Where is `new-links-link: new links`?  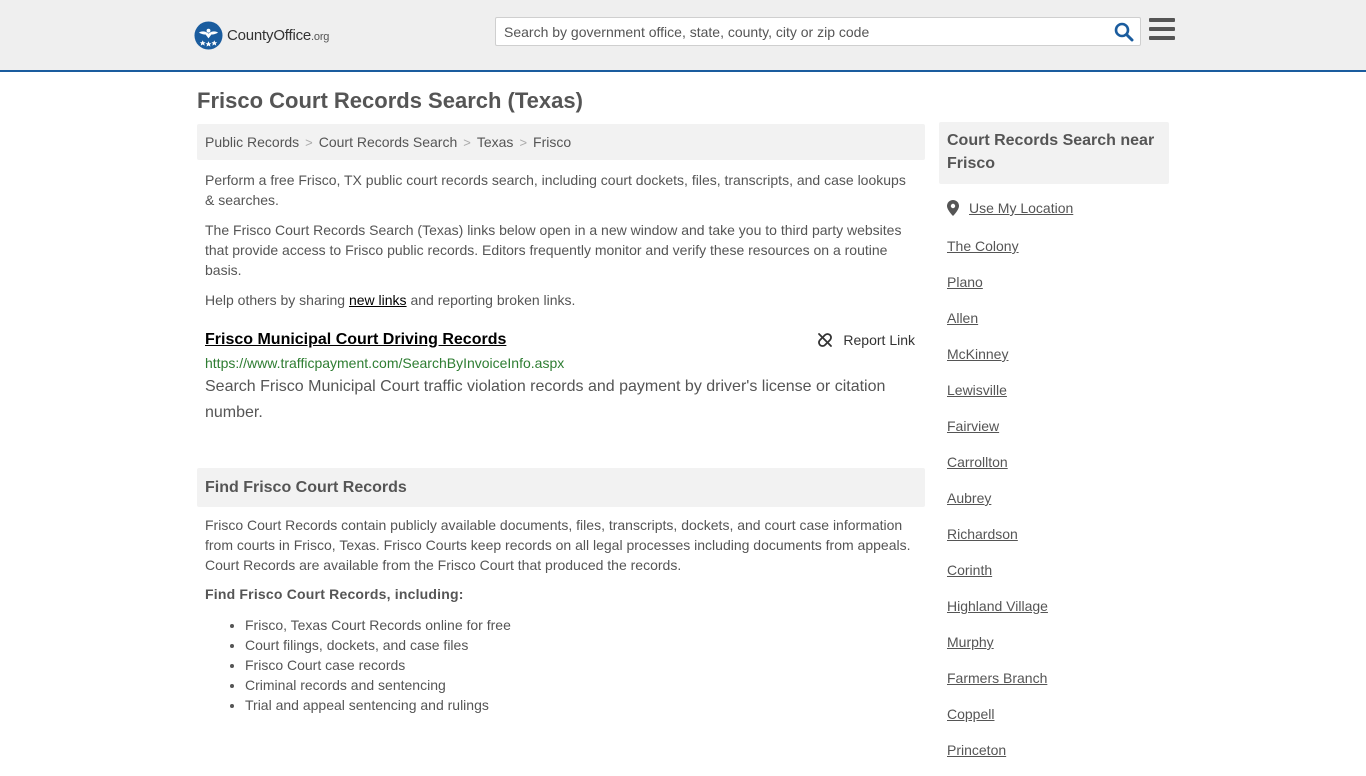 new-links-link: new links is located at coordinates (378, 300).